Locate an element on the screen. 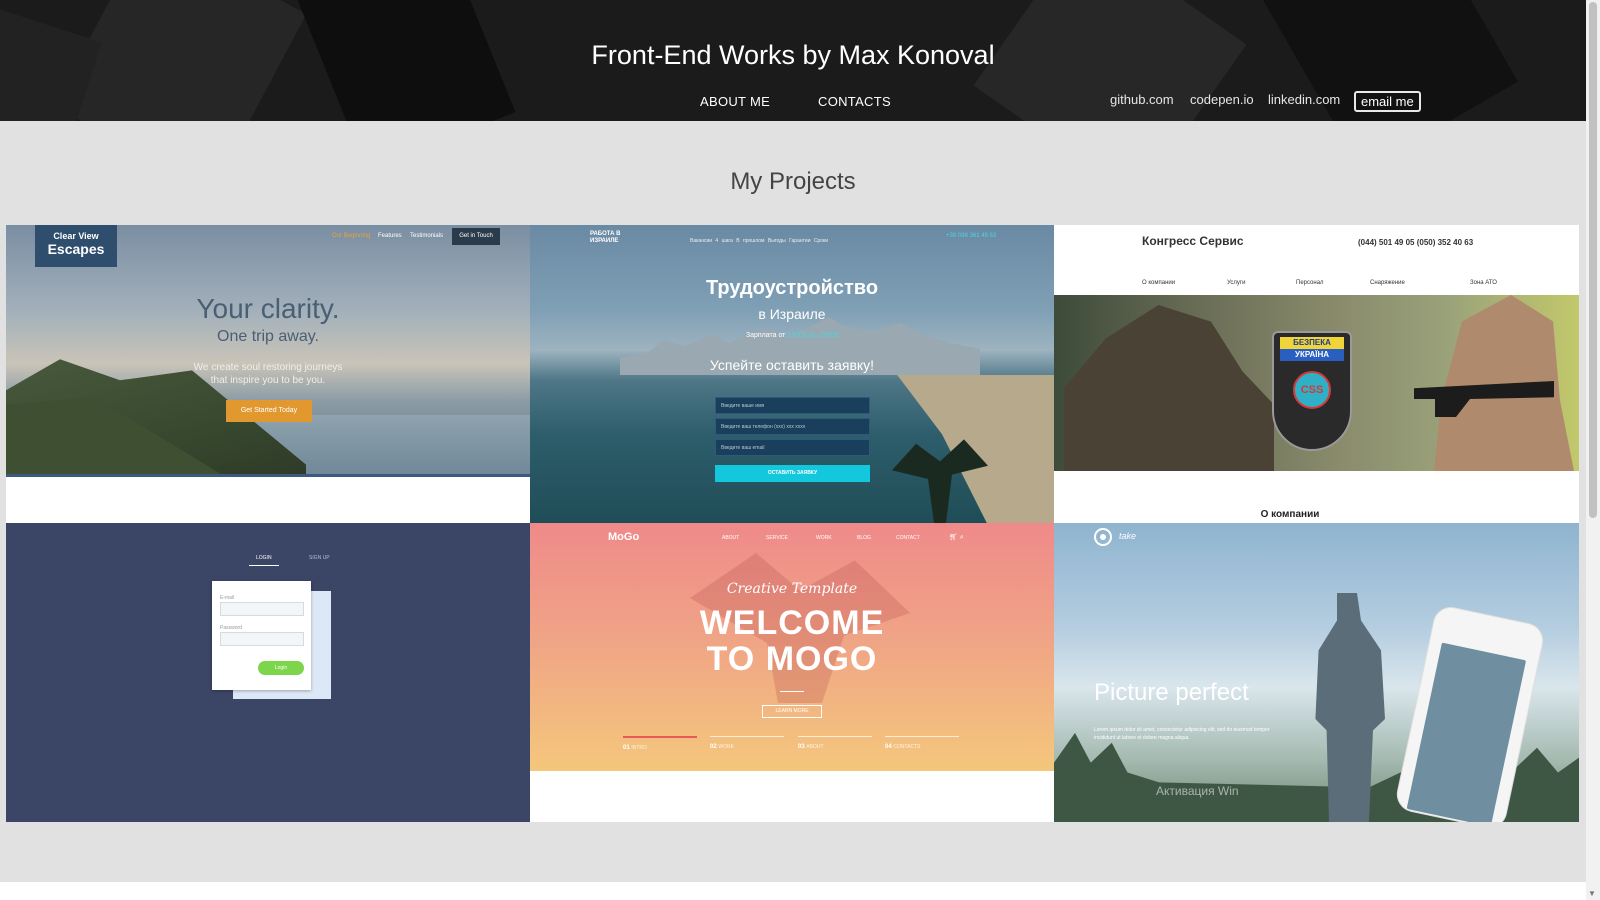 This screenshot has width=1600, height=900. salary-prefix: Зарплата от is located at coordinates (765, 335).